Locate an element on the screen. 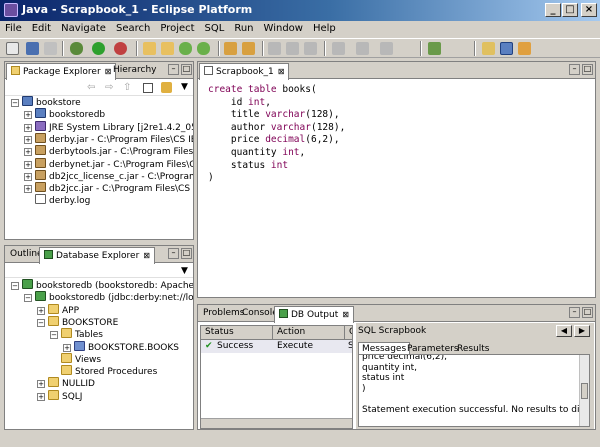  open-type-icon is located at coordinates (230, 48).